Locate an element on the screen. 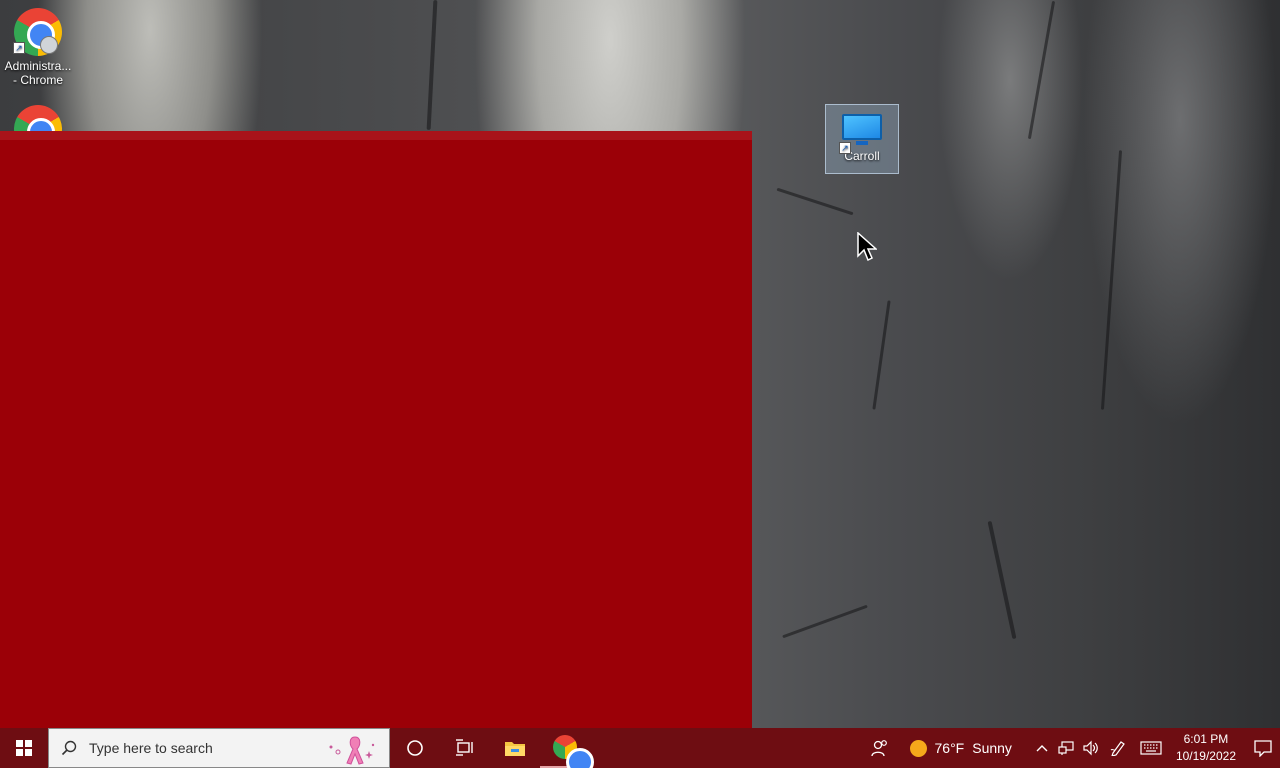  file-explorer-button is located at coordinates (515, 748).